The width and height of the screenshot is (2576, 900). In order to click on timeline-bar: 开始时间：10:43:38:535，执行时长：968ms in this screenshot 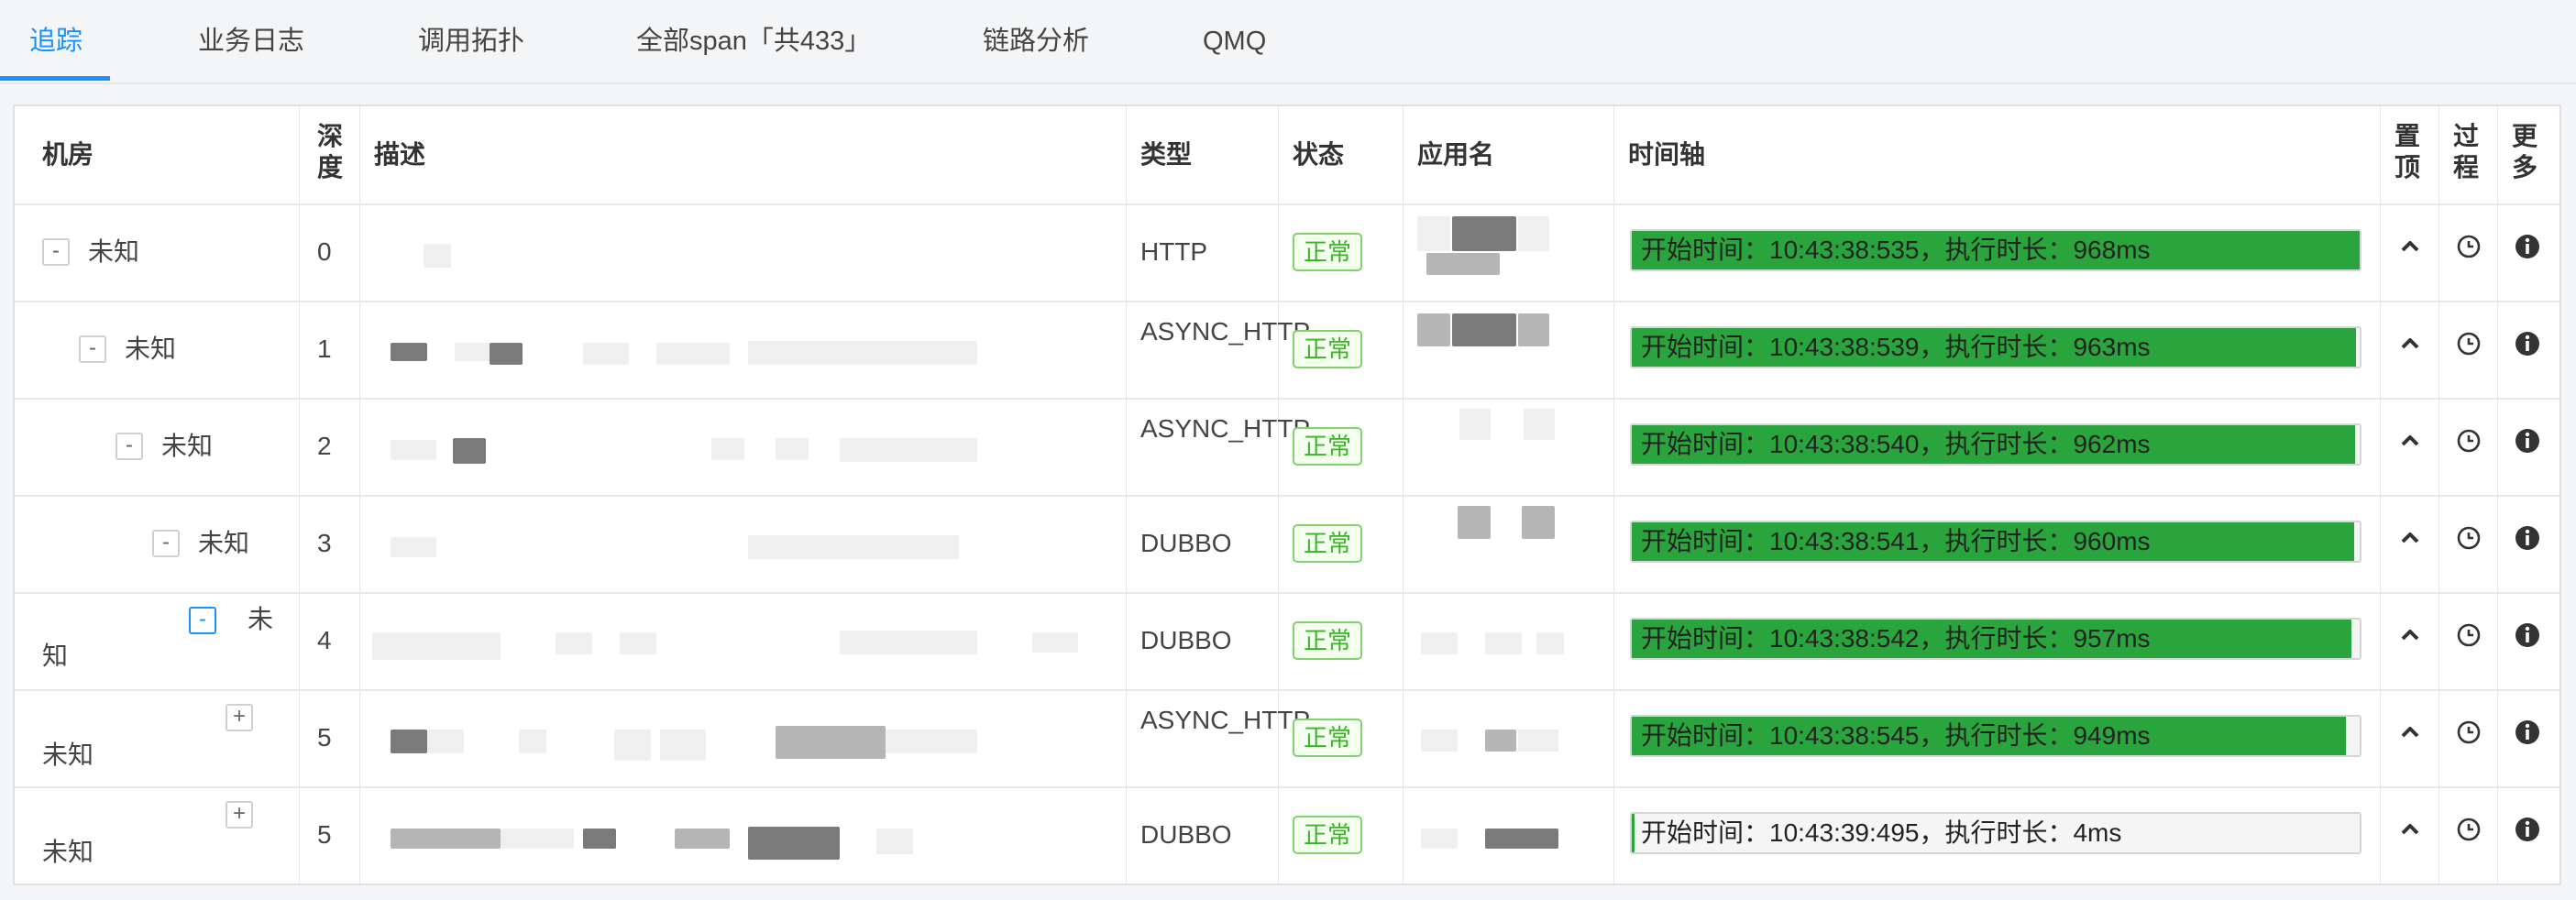, I will do `click(1995, 250)`.